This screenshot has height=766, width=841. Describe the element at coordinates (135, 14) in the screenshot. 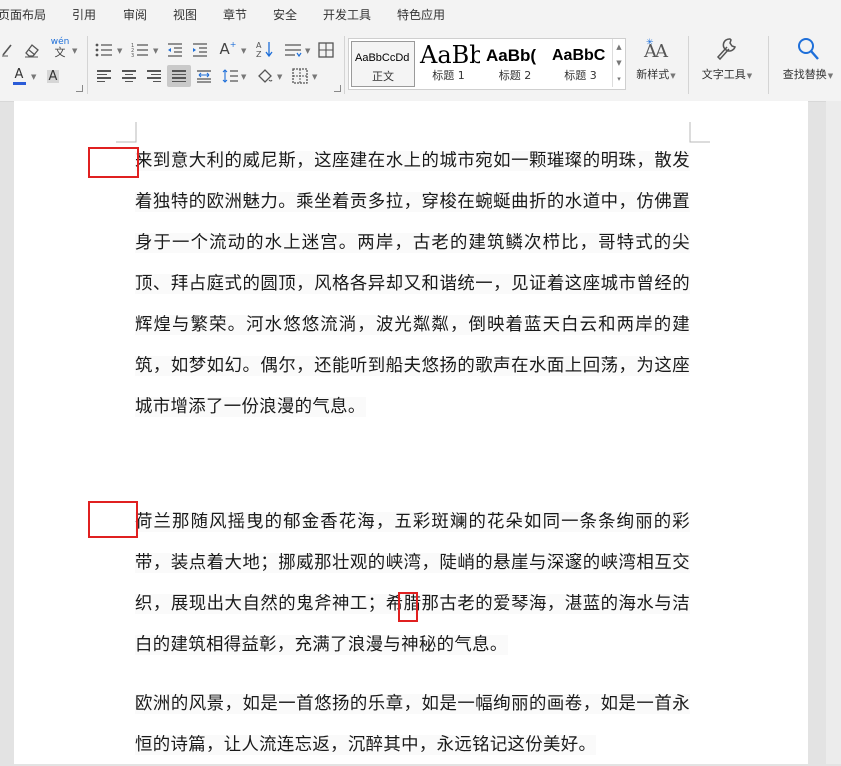

I see `menu-review: 审阅` at that location.